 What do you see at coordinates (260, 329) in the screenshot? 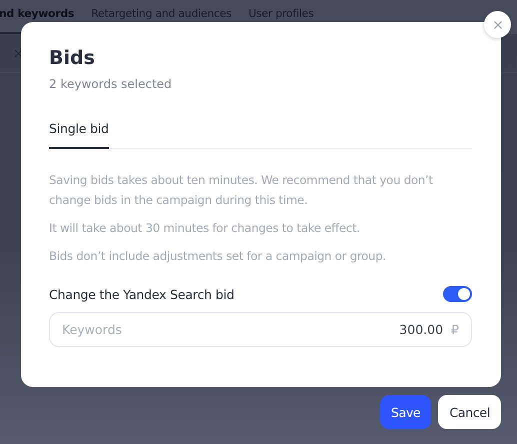
I see `input-field: Keywords 300.00 ₽` at bounding box center [260, 329].